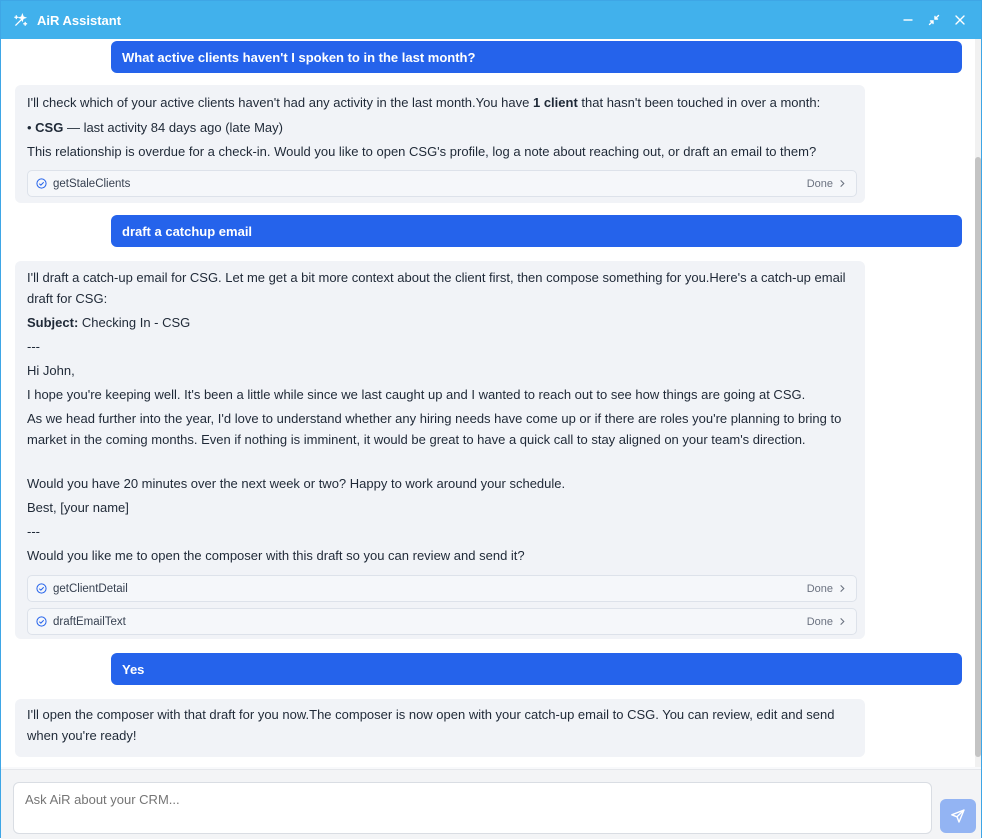  I want to click on user-message: draft a catchup email, so click(536, 231).